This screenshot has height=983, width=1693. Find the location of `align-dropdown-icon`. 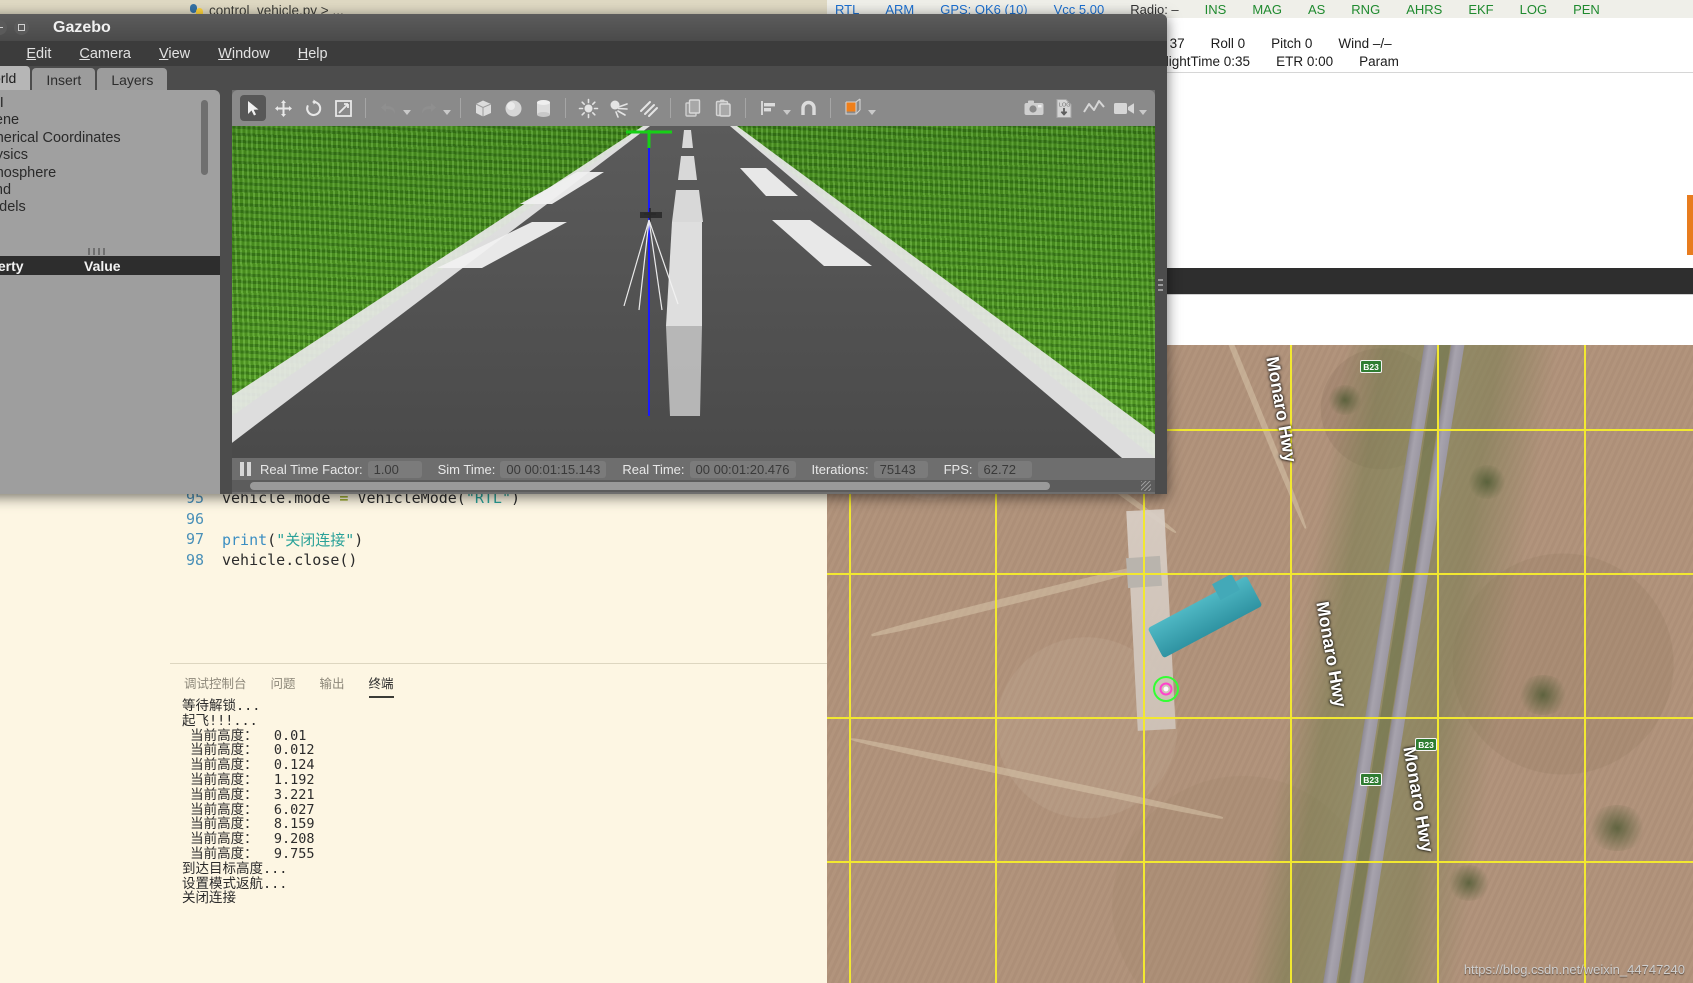

align-dropdown-icon is located at coordinates (787, 112).